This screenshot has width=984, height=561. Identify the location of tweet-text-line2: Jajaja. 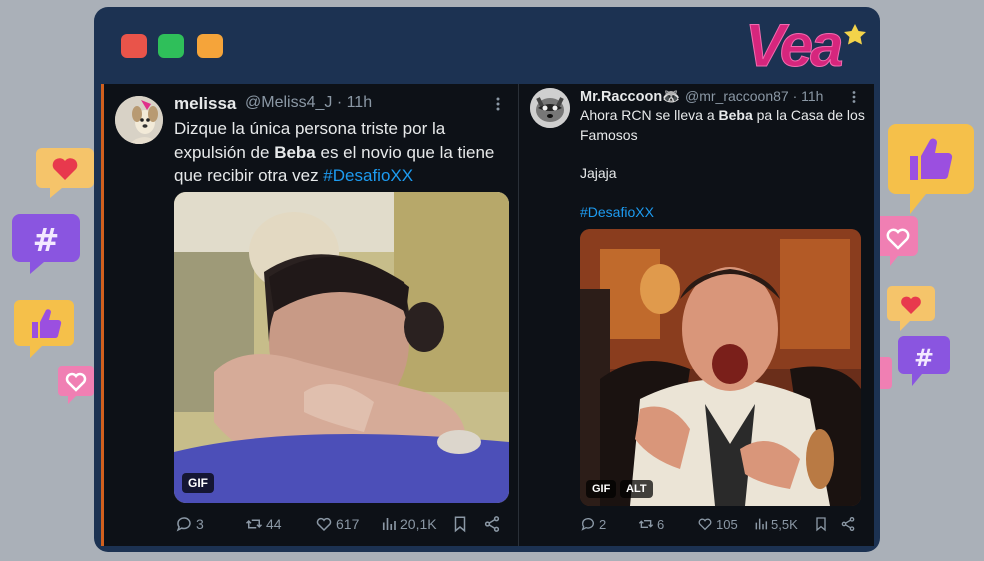
(598, 173).